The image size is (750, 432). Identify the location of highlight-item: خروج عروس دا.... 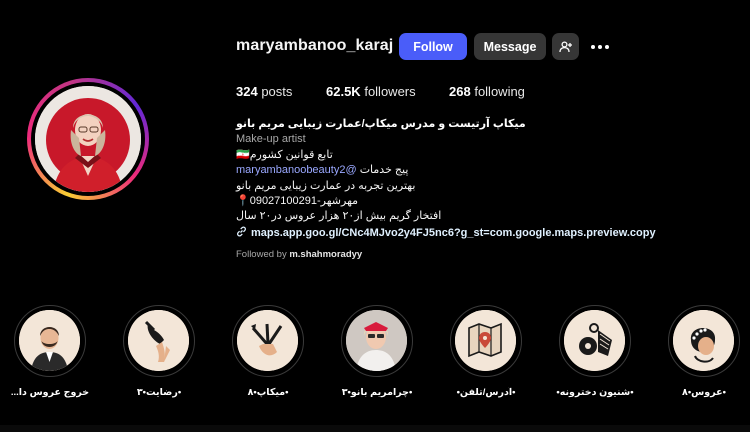
(50, 351).